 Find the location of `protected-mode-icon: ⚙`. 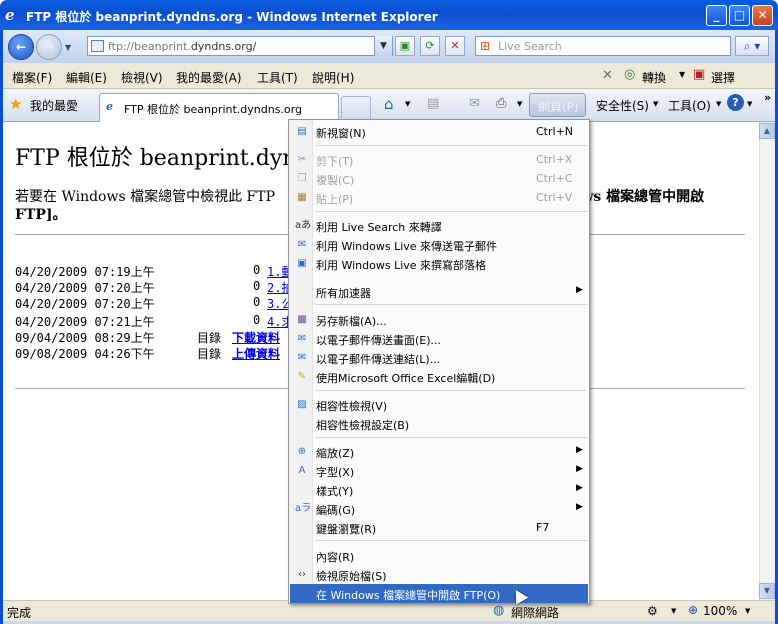

protected-mode-icon: ⚙ is located at coordinates (652, 611).